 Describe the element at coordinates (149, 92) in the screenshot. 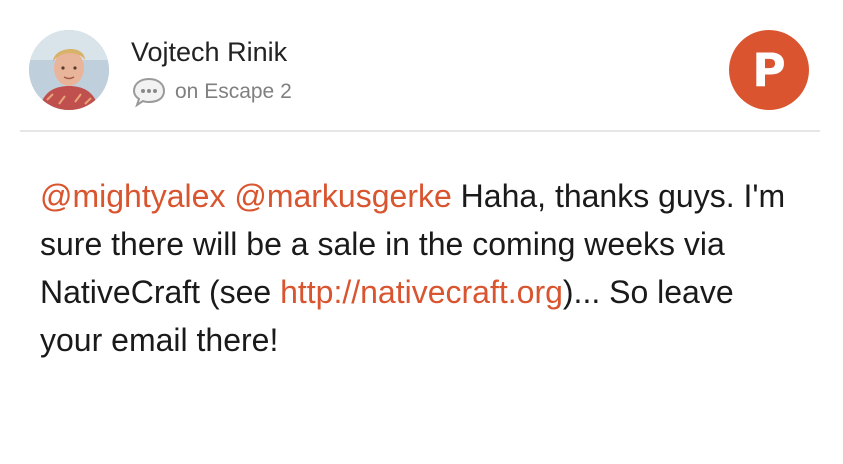

I see `speech-bubble-icon` at that location.